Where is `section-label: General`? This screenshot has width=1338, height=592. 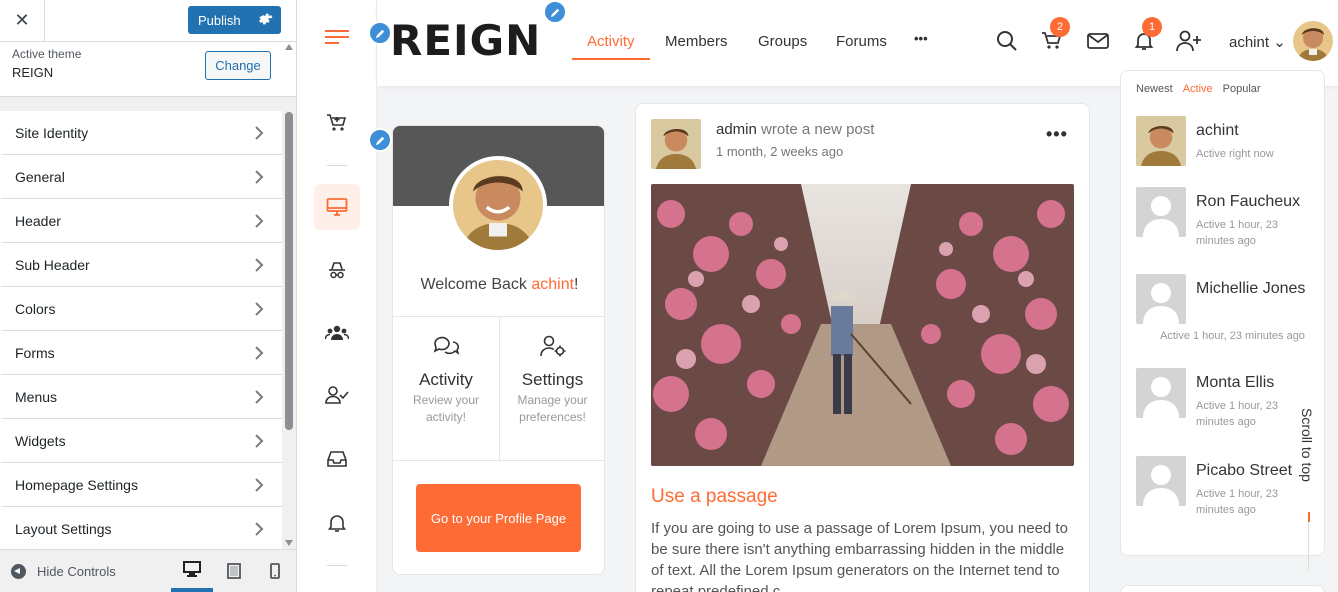
section-label: General is located at coordinates (40, 176).